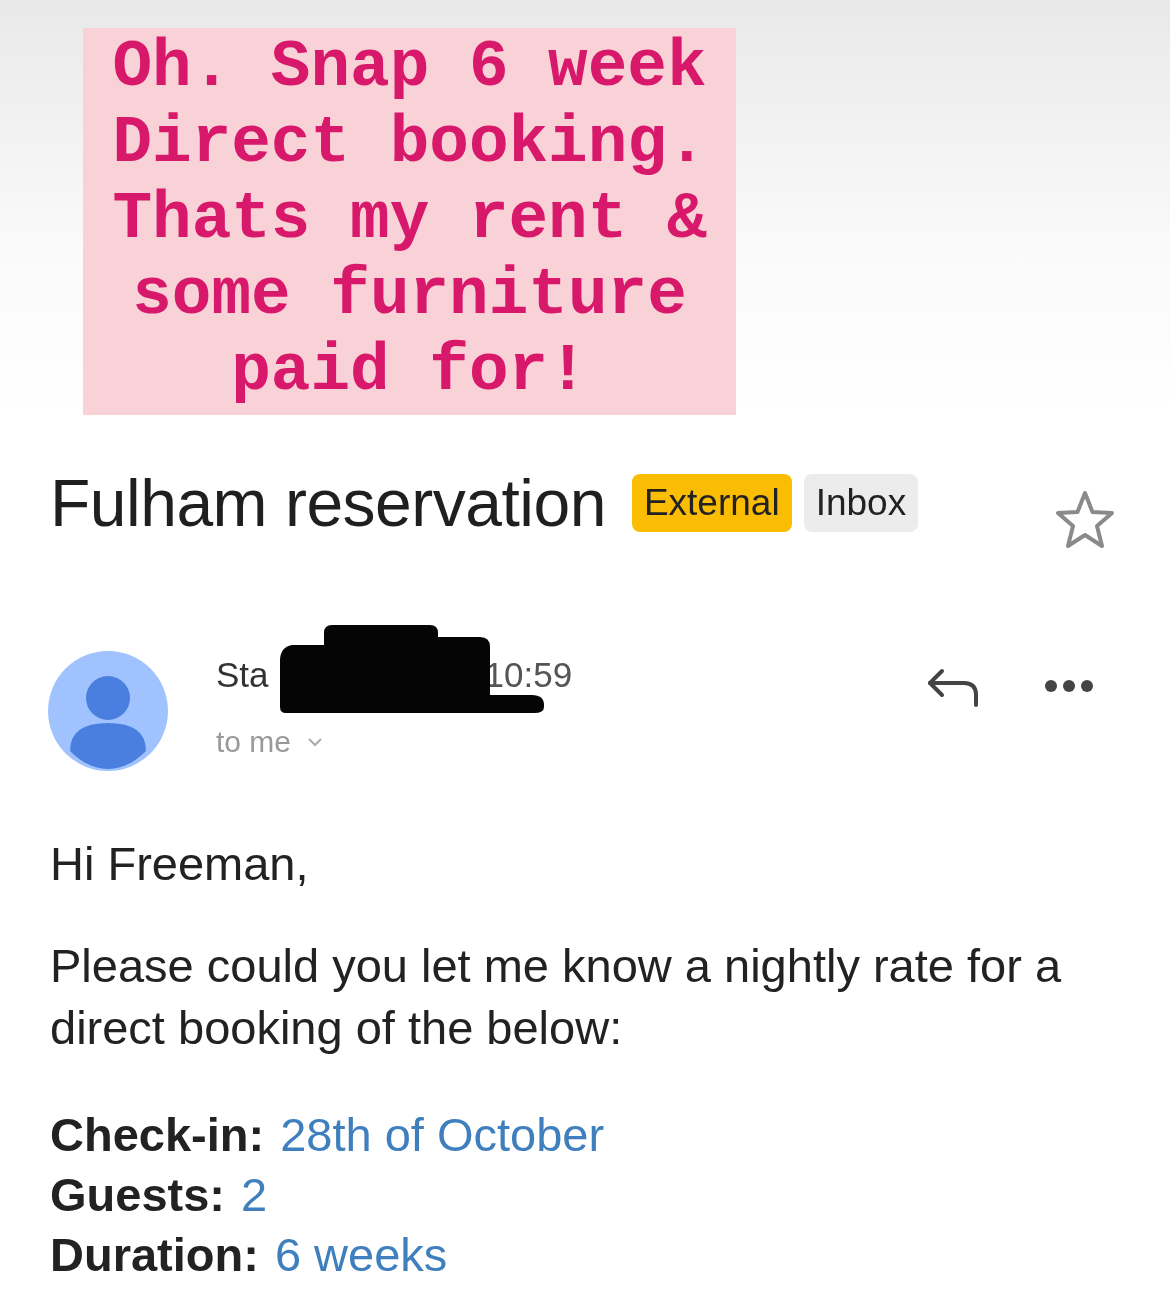 The image size is (1170, 1296). I want to click on recipient-text: to me, so click(254, 742).